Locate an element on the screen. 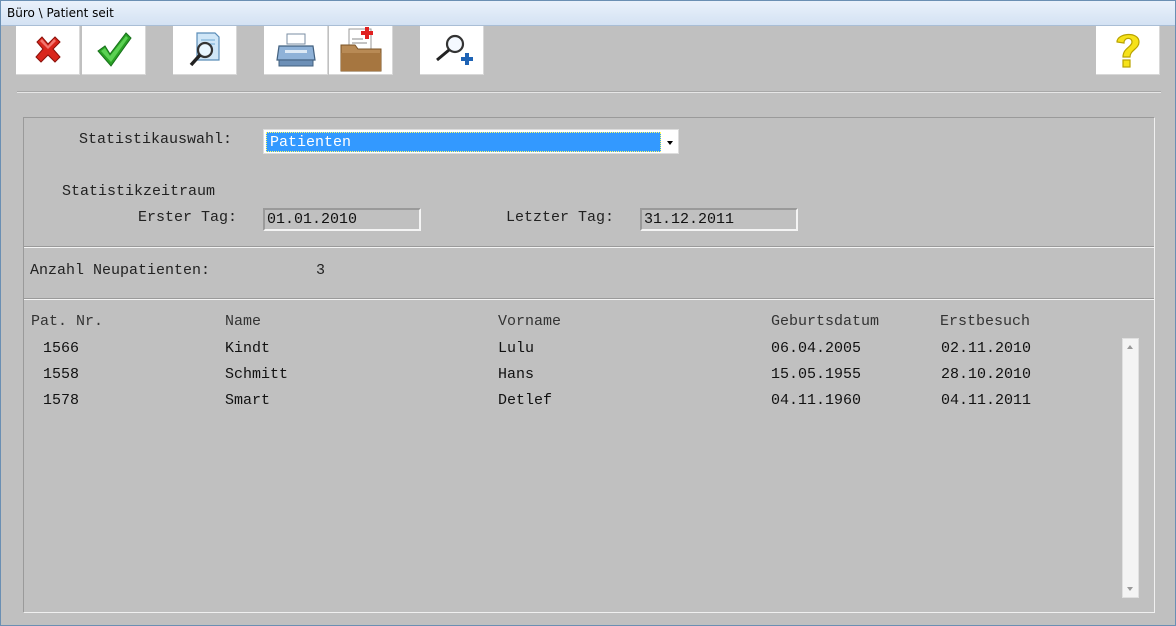 The height and width of the screenshot is (626, 1176). printer-icon is located at coordinates (295, 50).